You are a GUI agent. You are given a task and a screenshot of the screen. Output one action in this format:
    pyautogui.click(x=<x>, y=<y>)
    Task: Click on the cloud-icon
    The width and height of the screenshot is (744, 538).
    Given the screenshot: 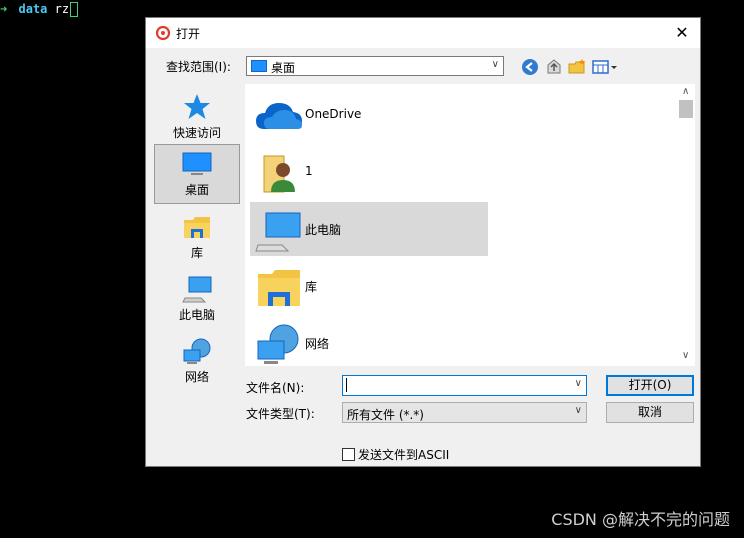 What is the action you would take?
    pyautogui.click(x=279, y=116)
    